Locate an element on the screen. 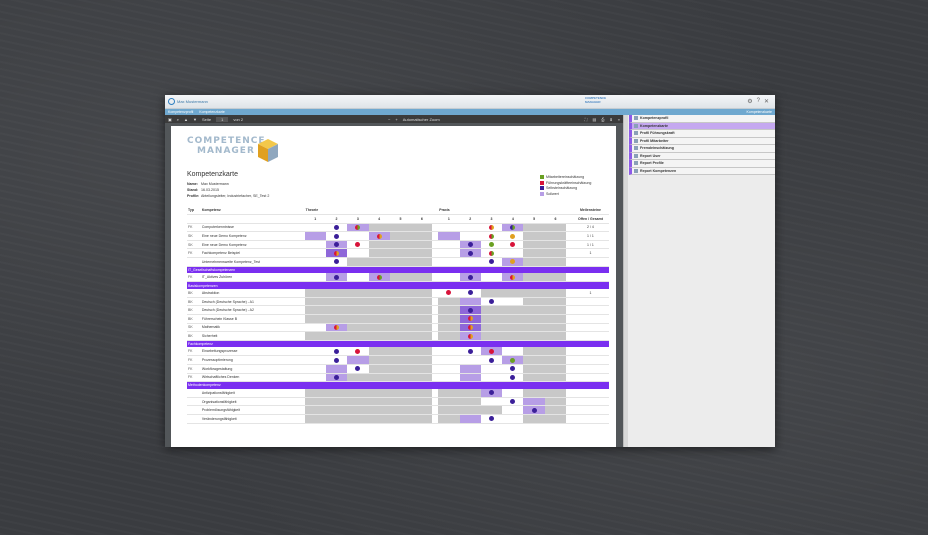 The image size is (928, 535). prev-page-icon: ▲ is located at coordinates (186, 119).